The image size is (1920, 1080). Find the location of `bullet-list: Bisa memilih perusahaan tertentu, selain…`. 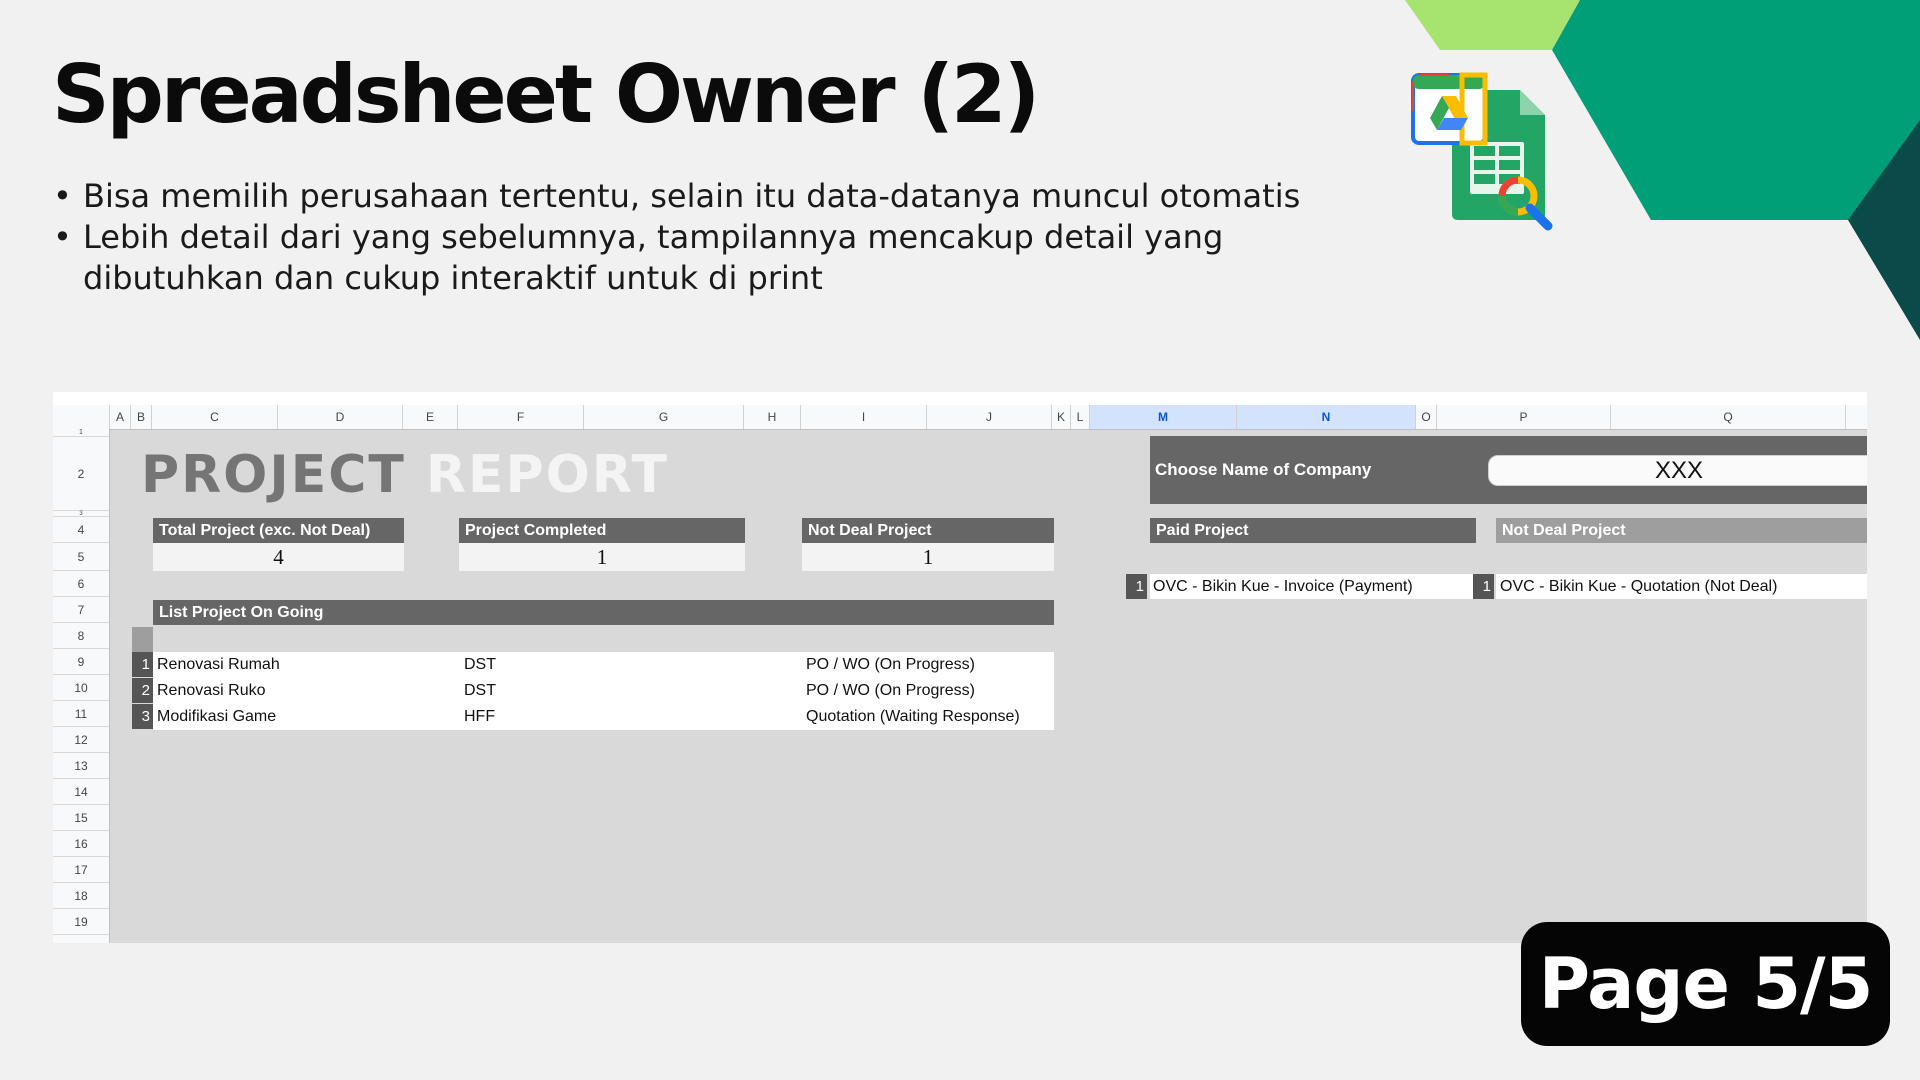

bullet-list: Bisa memilih perusahaan tertentu, selain… is located at coordinates (700, 237).